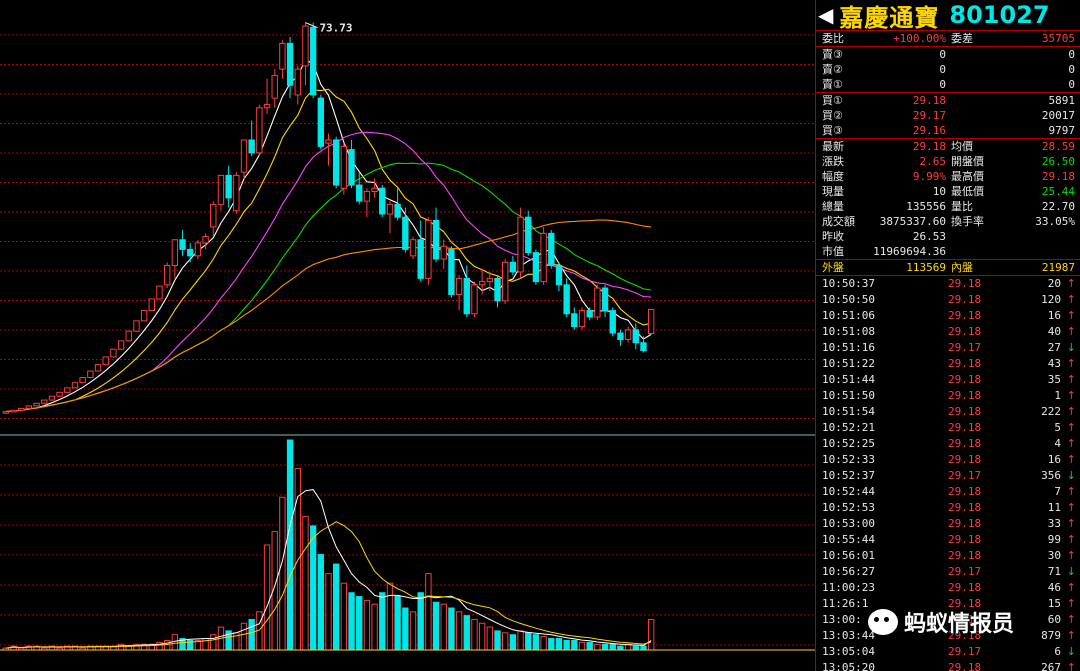 The height and width of the screenshot is (671, 1080). Describe the element at coordinates (1051, 635) in the screenshot. I see `tick-volume: 879` at that location.